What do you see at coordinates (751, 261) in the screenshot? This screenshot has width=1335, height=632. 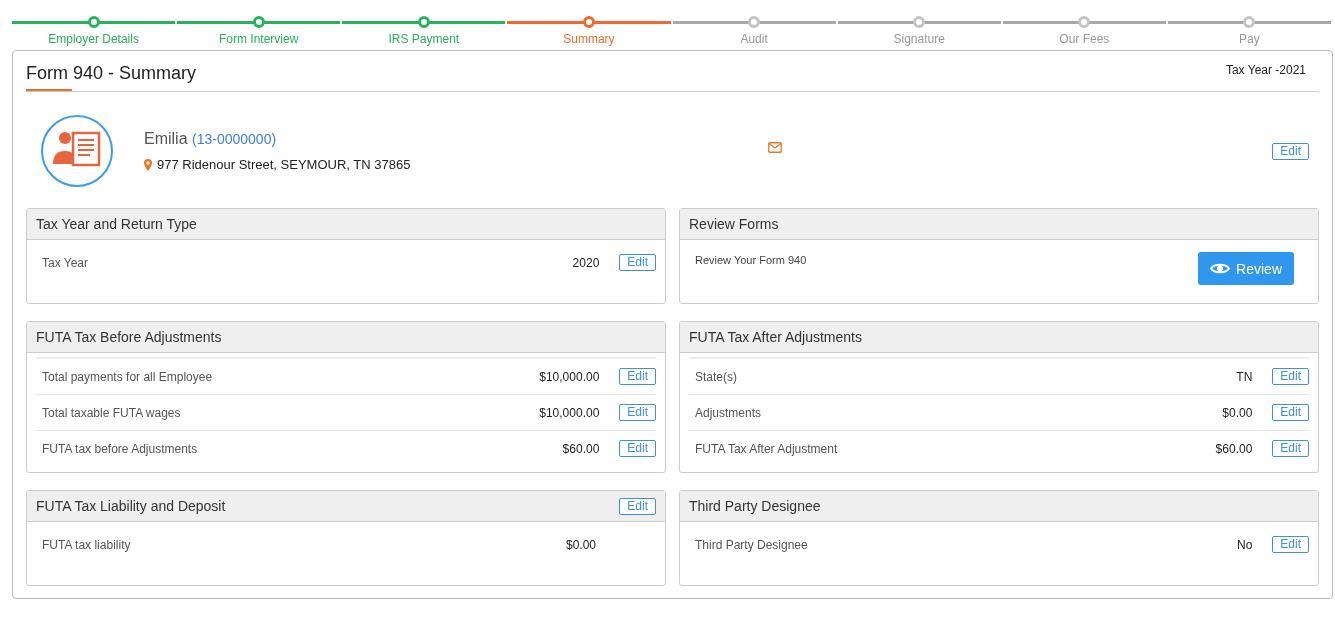 I see `review-text: Review Your Form 940` at bounding box center [751, 261].